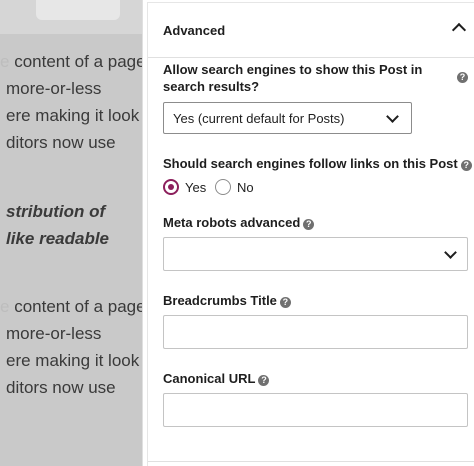 This screenshot has height=466, width=474. I want to click on breadcrumbs-title-input, so click(315, 332).